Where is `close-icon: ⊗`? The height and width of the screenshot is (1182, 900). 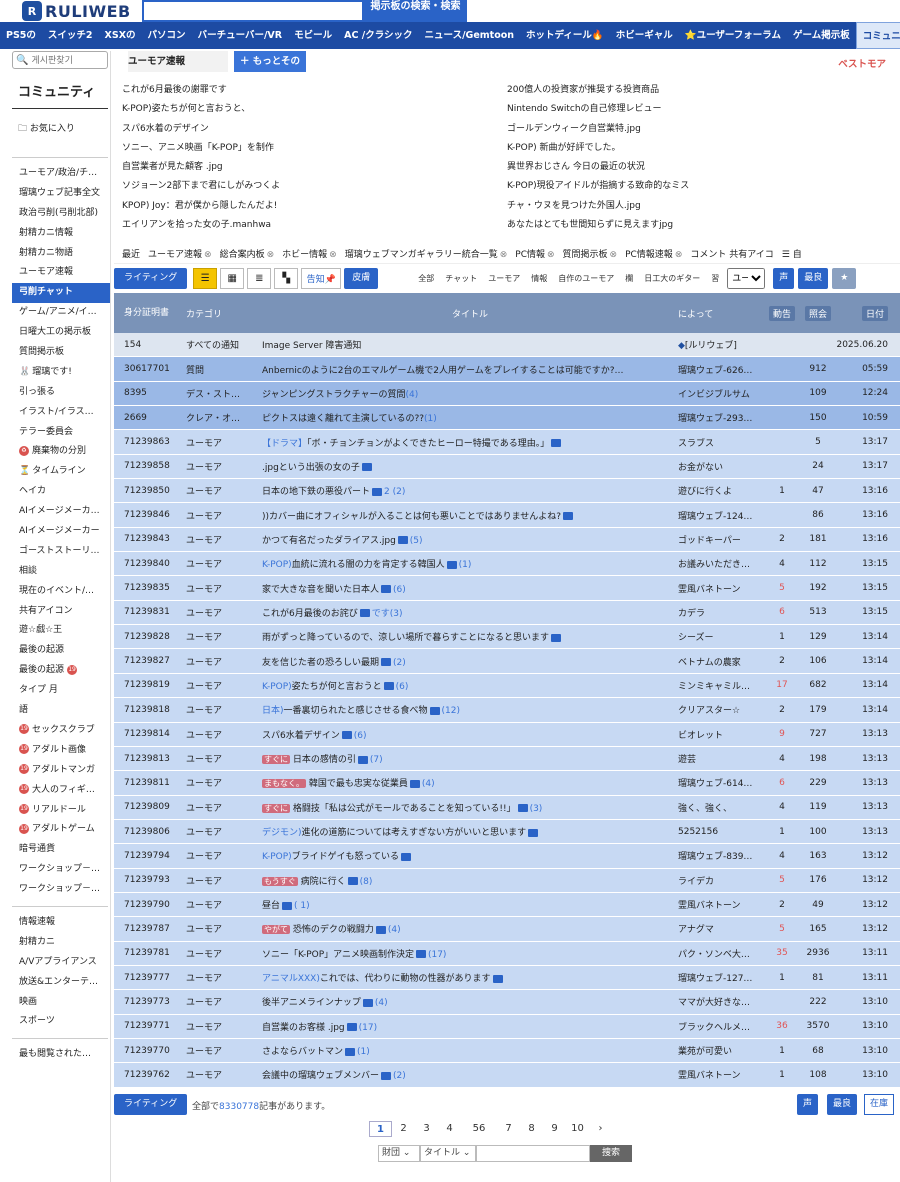 close-icon: ⊗ is located at coordinates (208, 255).